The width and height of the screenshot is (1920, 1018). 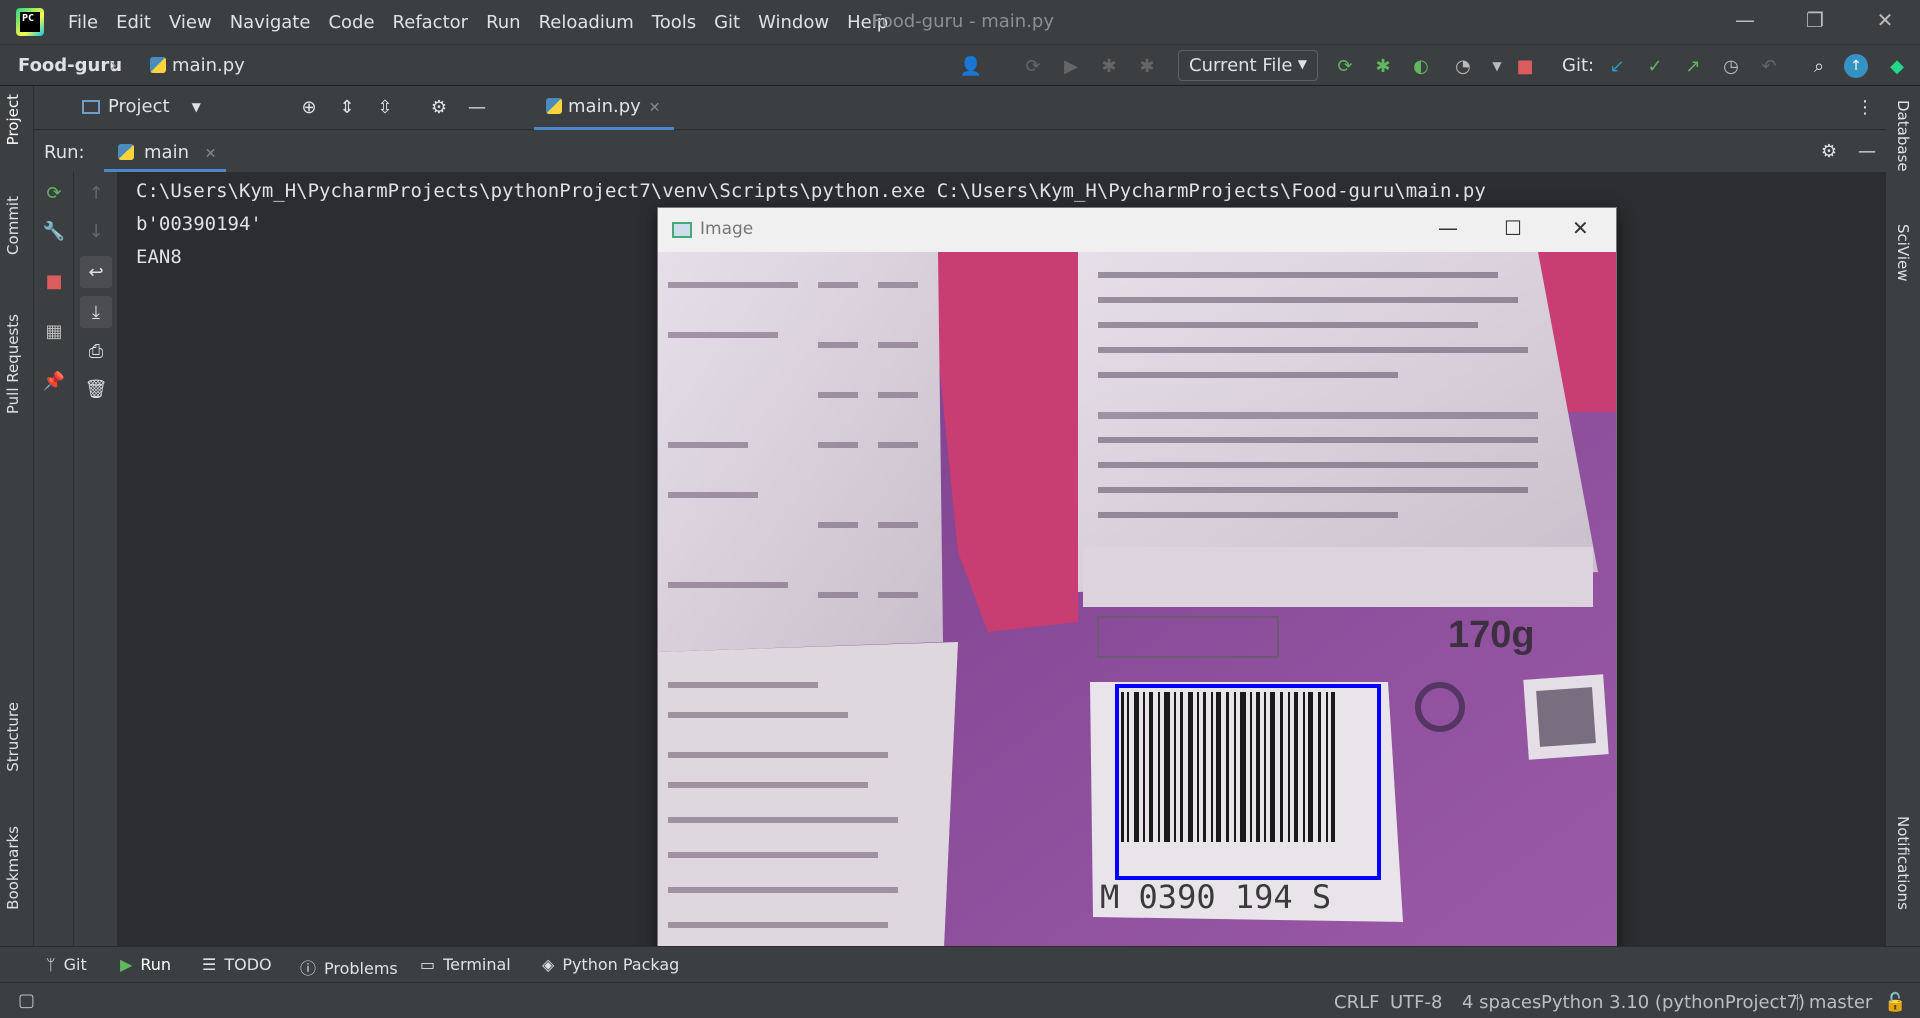 I want to click on indent-setting: 4 spaces, so click(x=1501, y=1002).